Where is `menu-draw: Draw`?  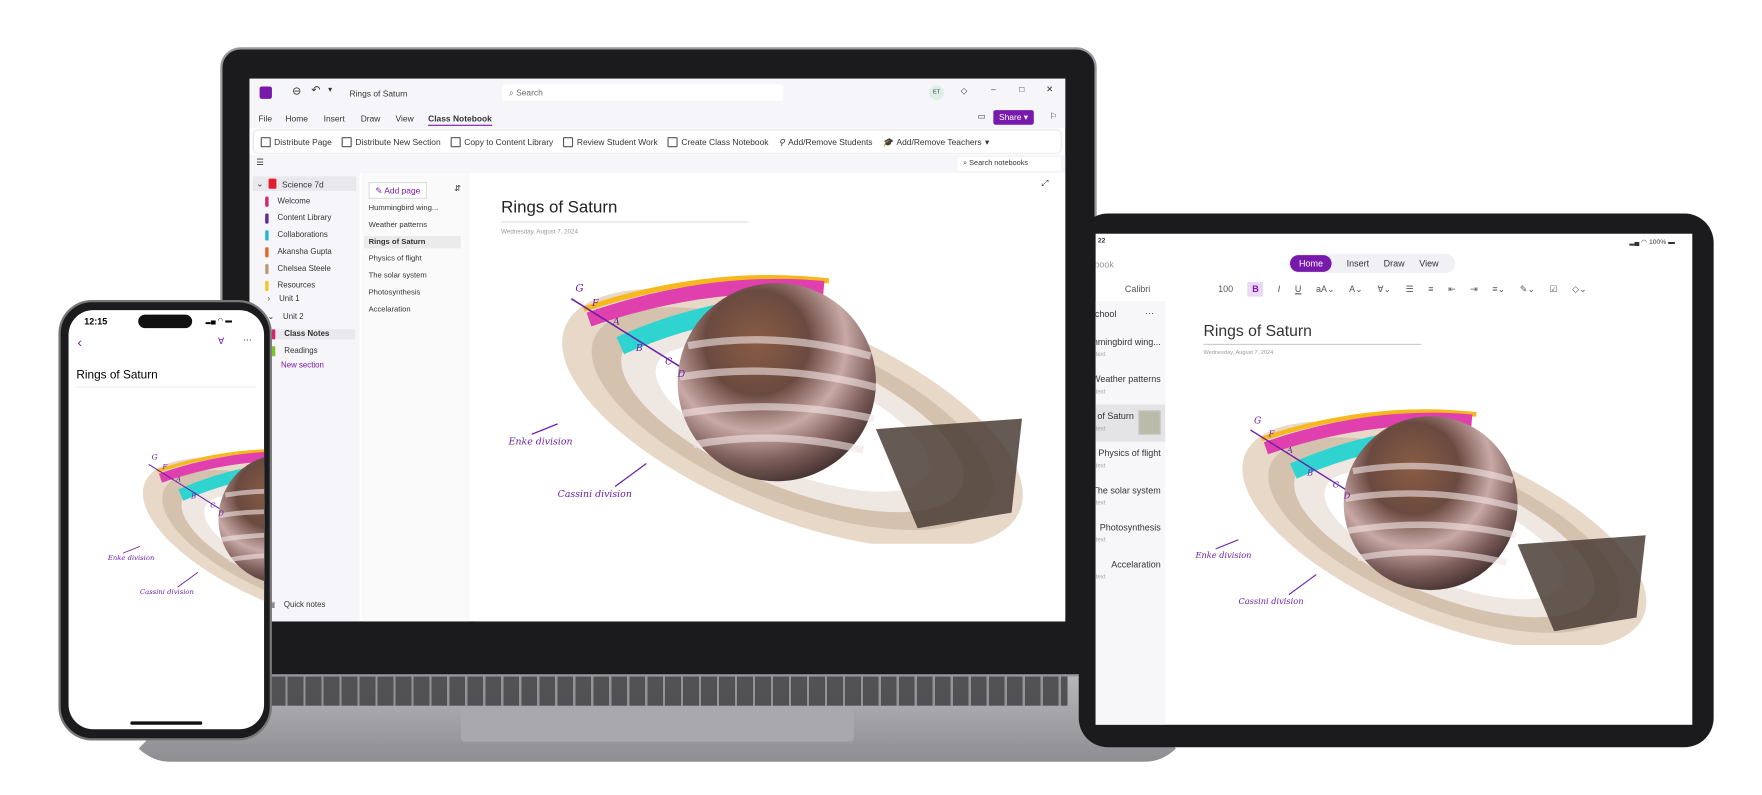
menu-draw: Draw is located at coordinates (371, 118).